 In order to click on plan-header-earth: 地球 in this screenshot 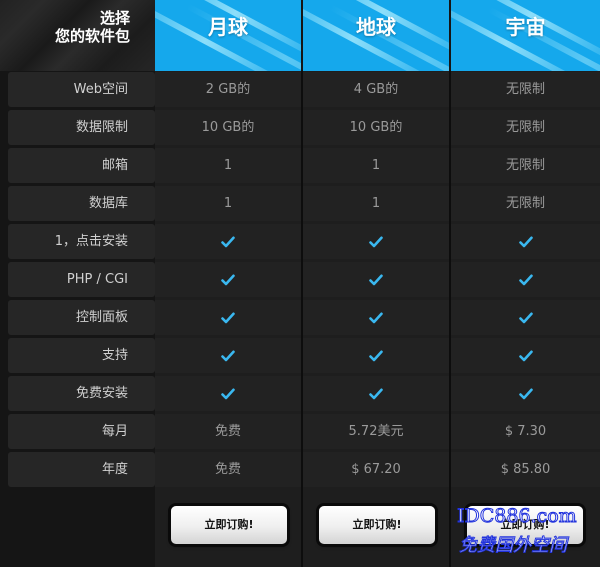, I will do `click(376, 35)`.